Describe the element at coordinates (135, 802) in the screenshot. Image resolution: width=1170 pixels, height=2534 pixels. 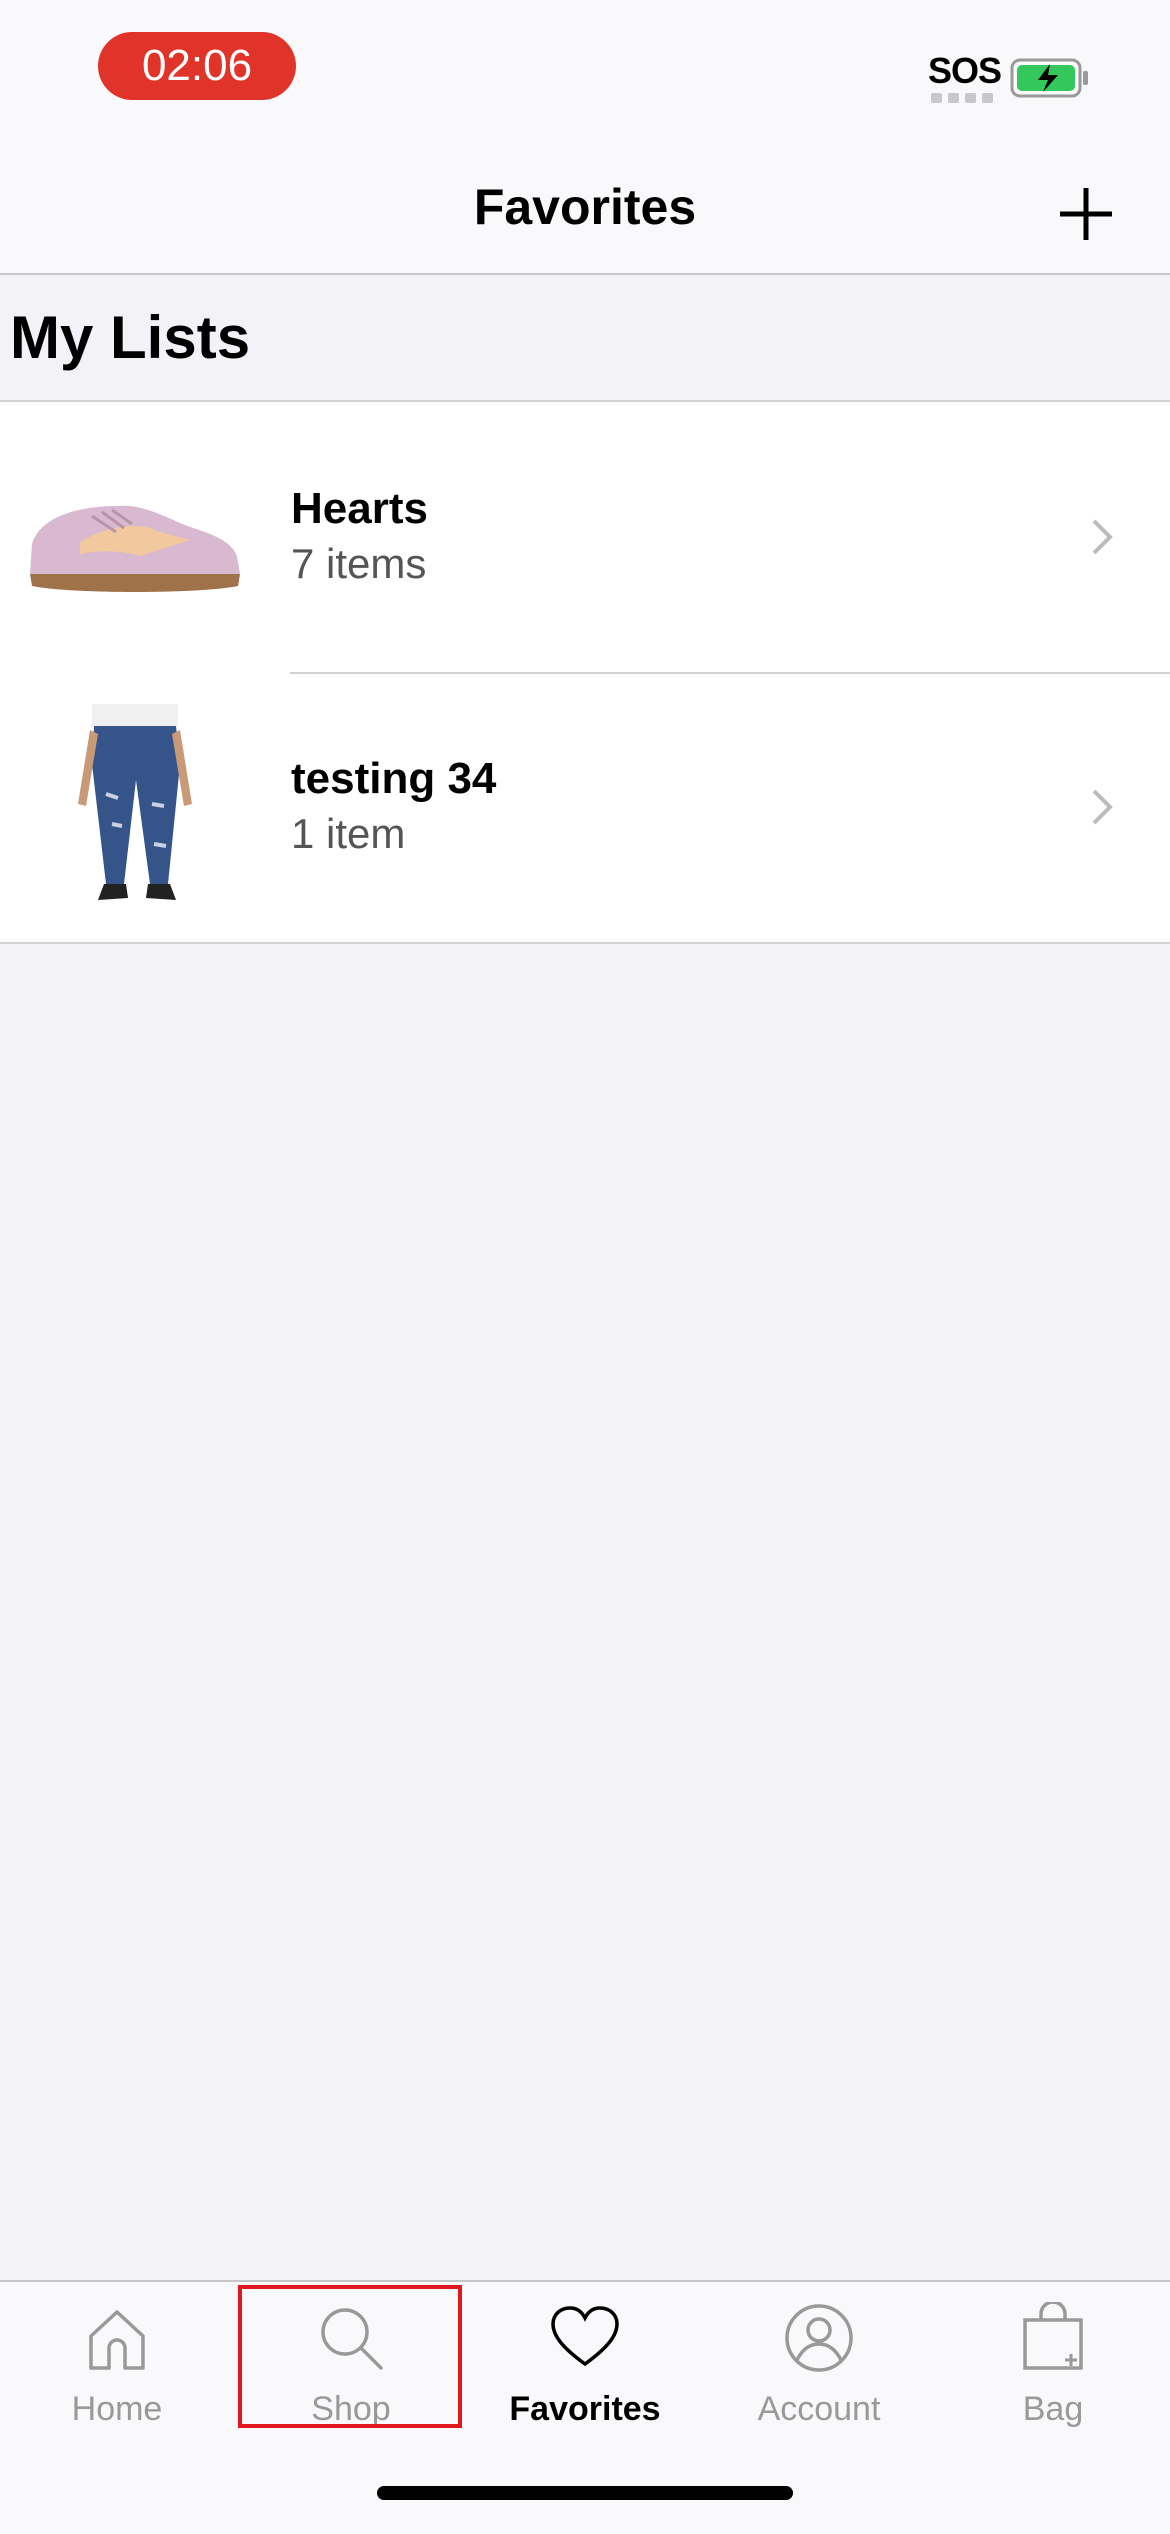
I see `ripped-jeans-thumbnail` at that location.